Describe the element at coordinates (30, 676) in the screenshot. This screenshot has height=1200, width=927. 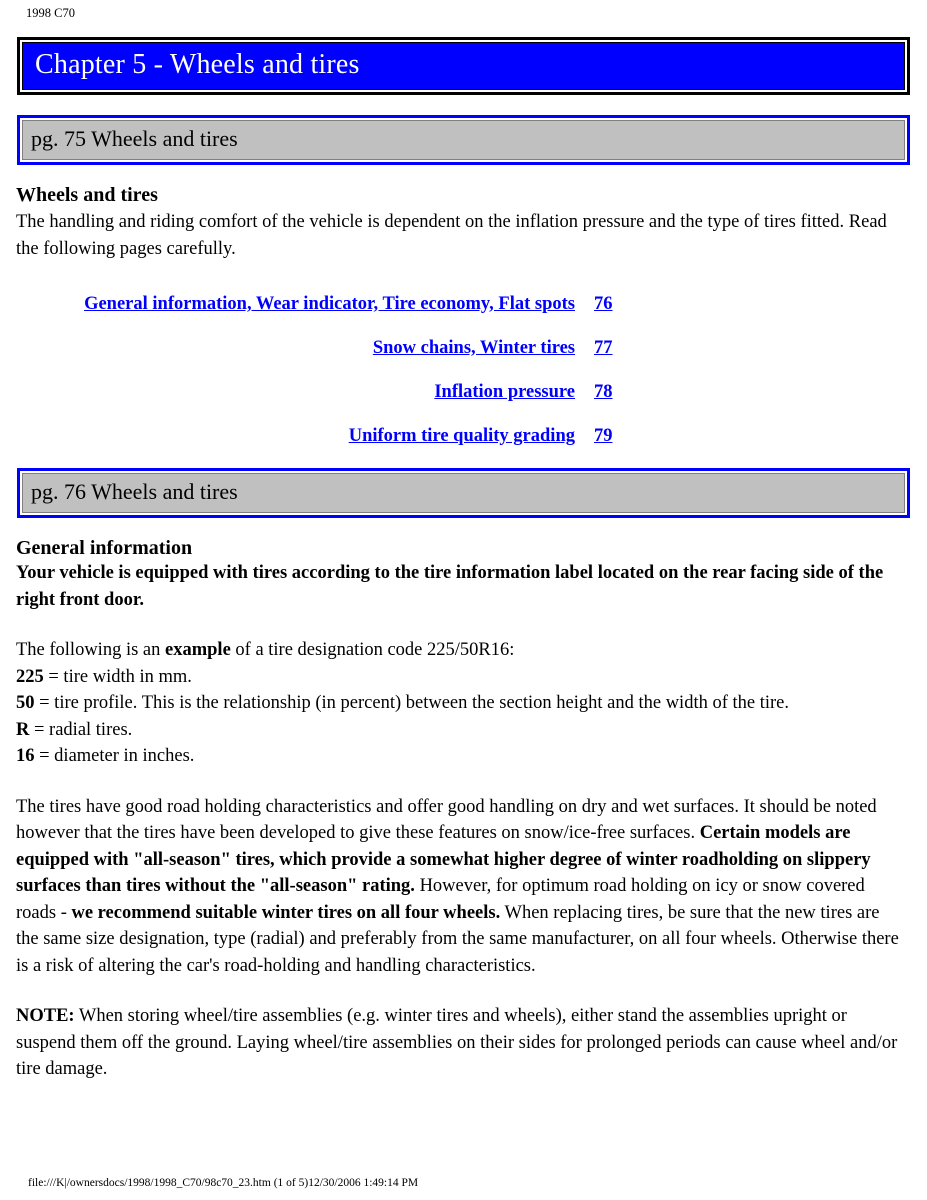
I see `designation-code: 225` at that location.